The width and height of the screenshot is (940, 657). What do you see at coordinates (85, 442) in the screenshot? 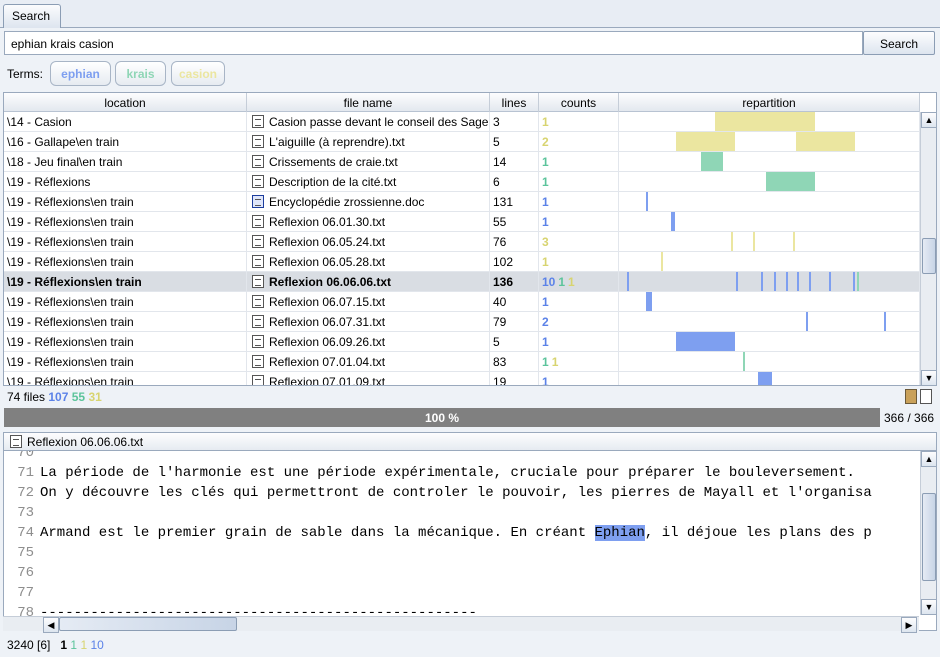
I see `viewer-filename: Reflexion 06.06.06.txt` at bounding box center [85, 442].